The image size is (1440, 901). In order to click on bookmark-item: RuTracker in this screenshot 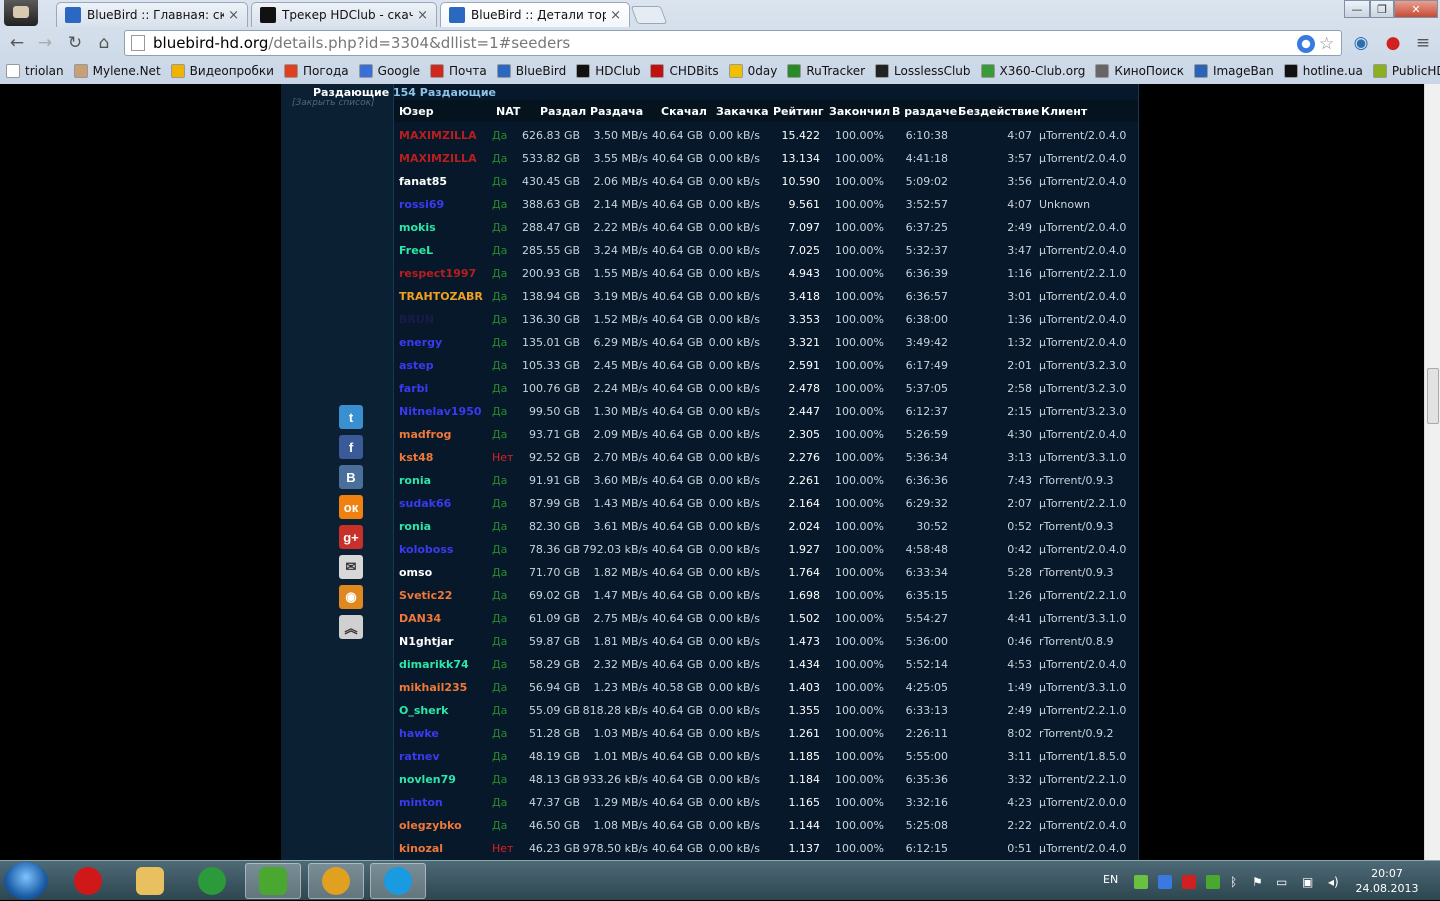, I will do `click(826, 71)`.